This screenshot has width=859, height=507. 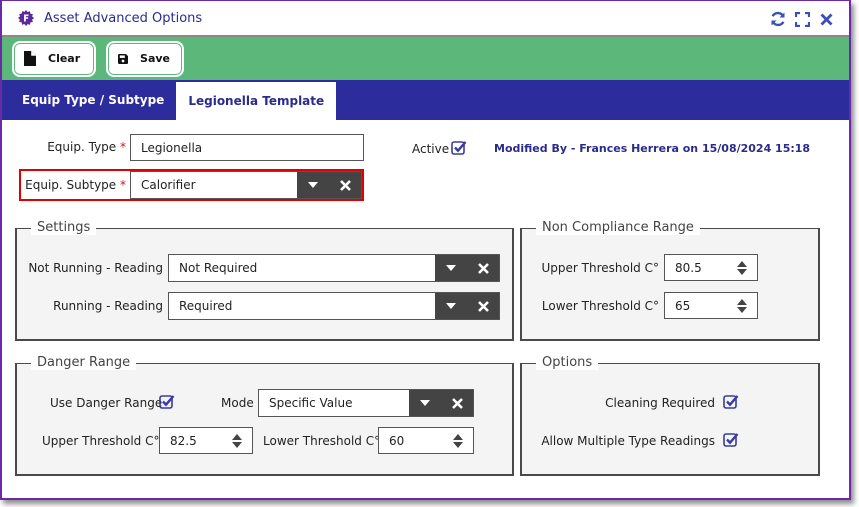 I want to click on danger-lower-threshold-label: Lower Threshold C°, so click(x=322, y=441).